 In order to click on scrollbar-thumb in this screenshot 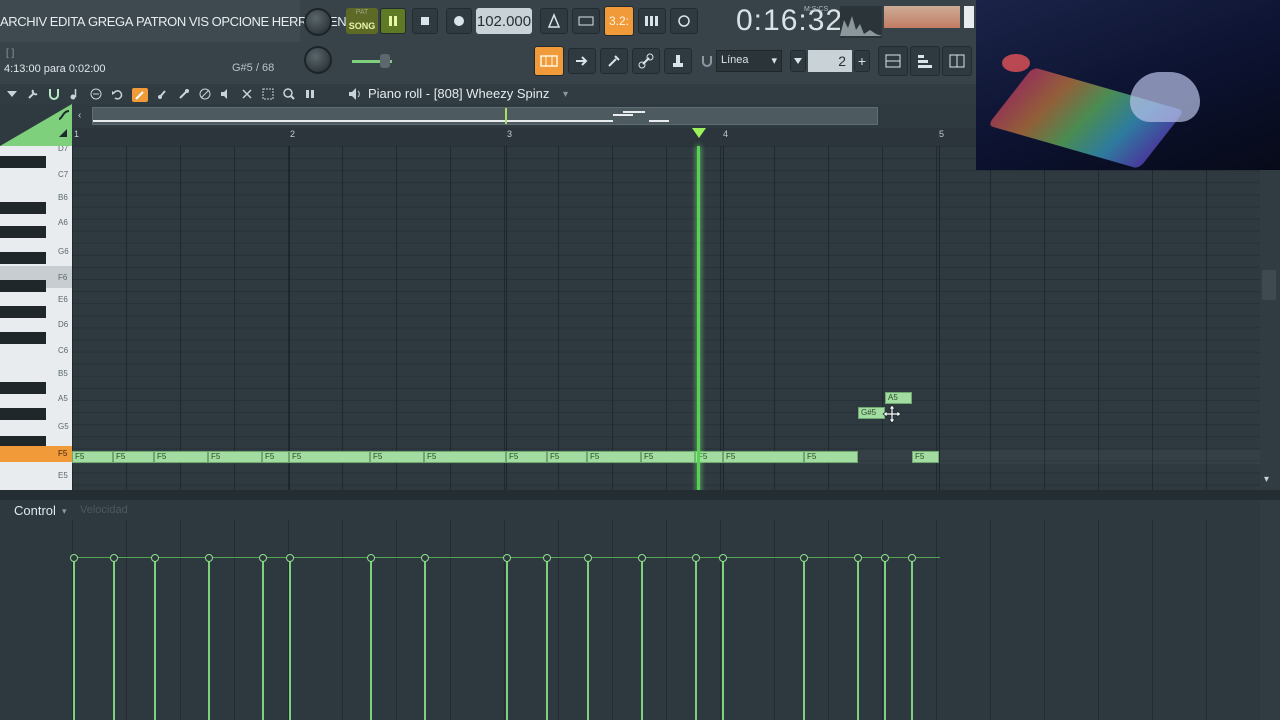, I will do `click(1269, 285)`.